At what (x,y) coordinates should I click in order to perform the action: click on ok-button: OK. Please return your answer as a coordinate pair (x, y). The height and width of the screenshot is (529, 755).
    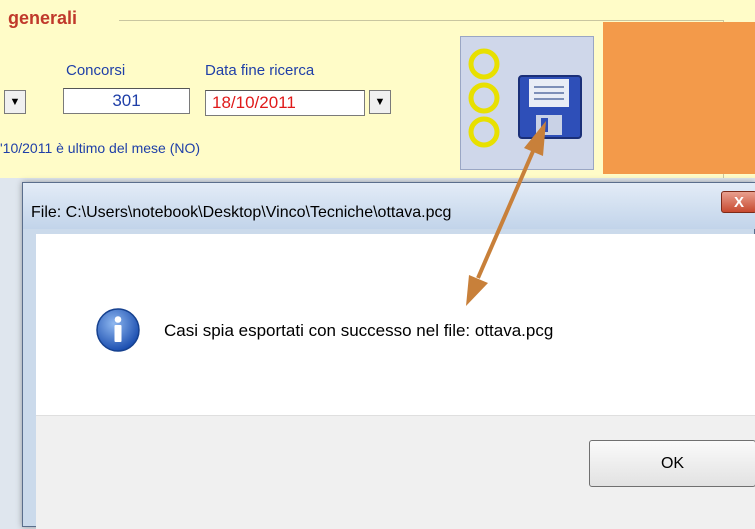
    Looking at the image, I should click on (672, 463).